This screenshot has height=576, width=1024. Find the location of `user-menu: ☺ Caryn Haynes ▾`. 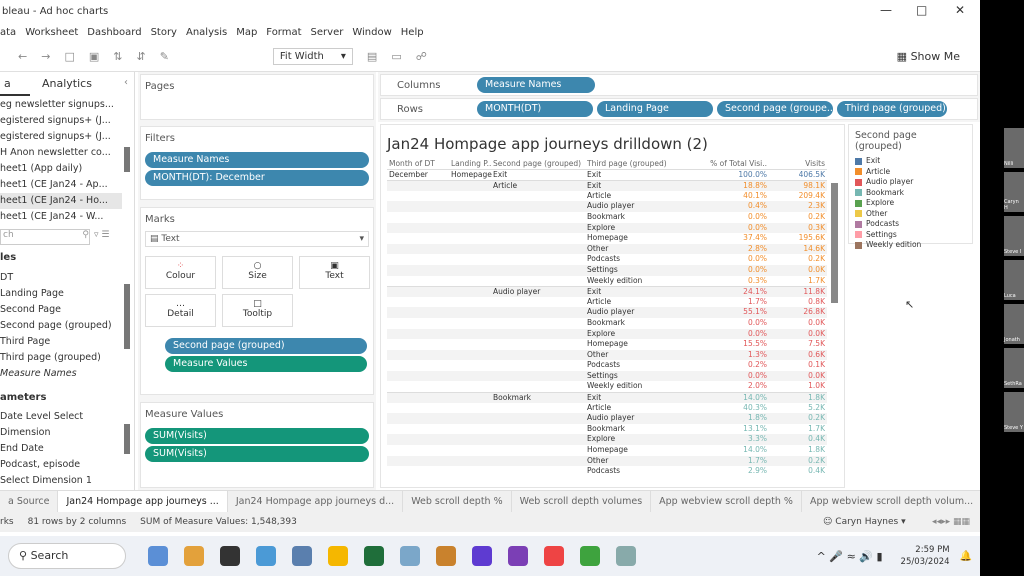

user-menu: ☺ Caryn Haynes ▾ is located at coordinates (870, 522).